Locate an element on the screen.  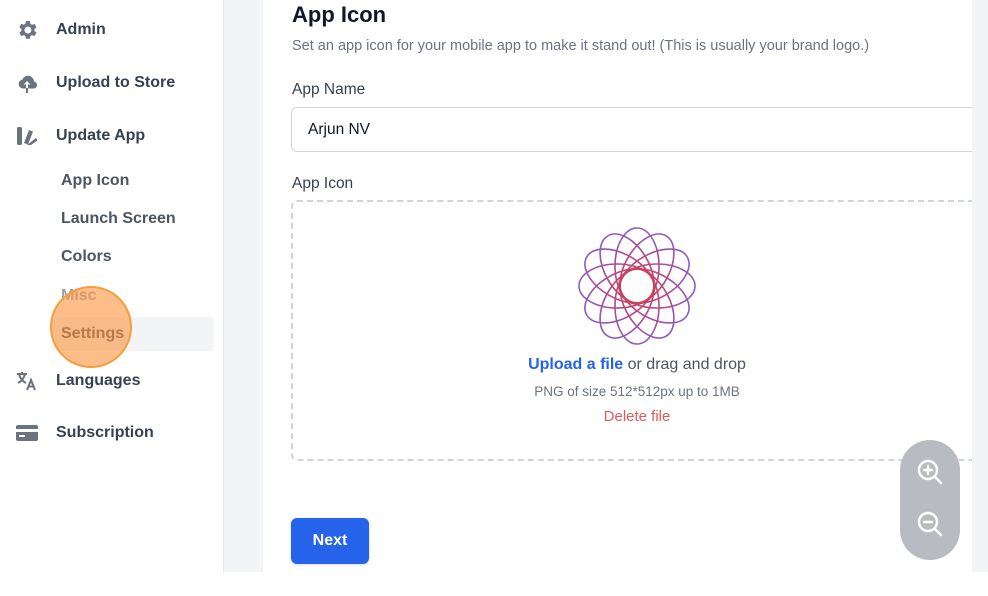
page-title: App Icon is located at coordinates (339, 14).